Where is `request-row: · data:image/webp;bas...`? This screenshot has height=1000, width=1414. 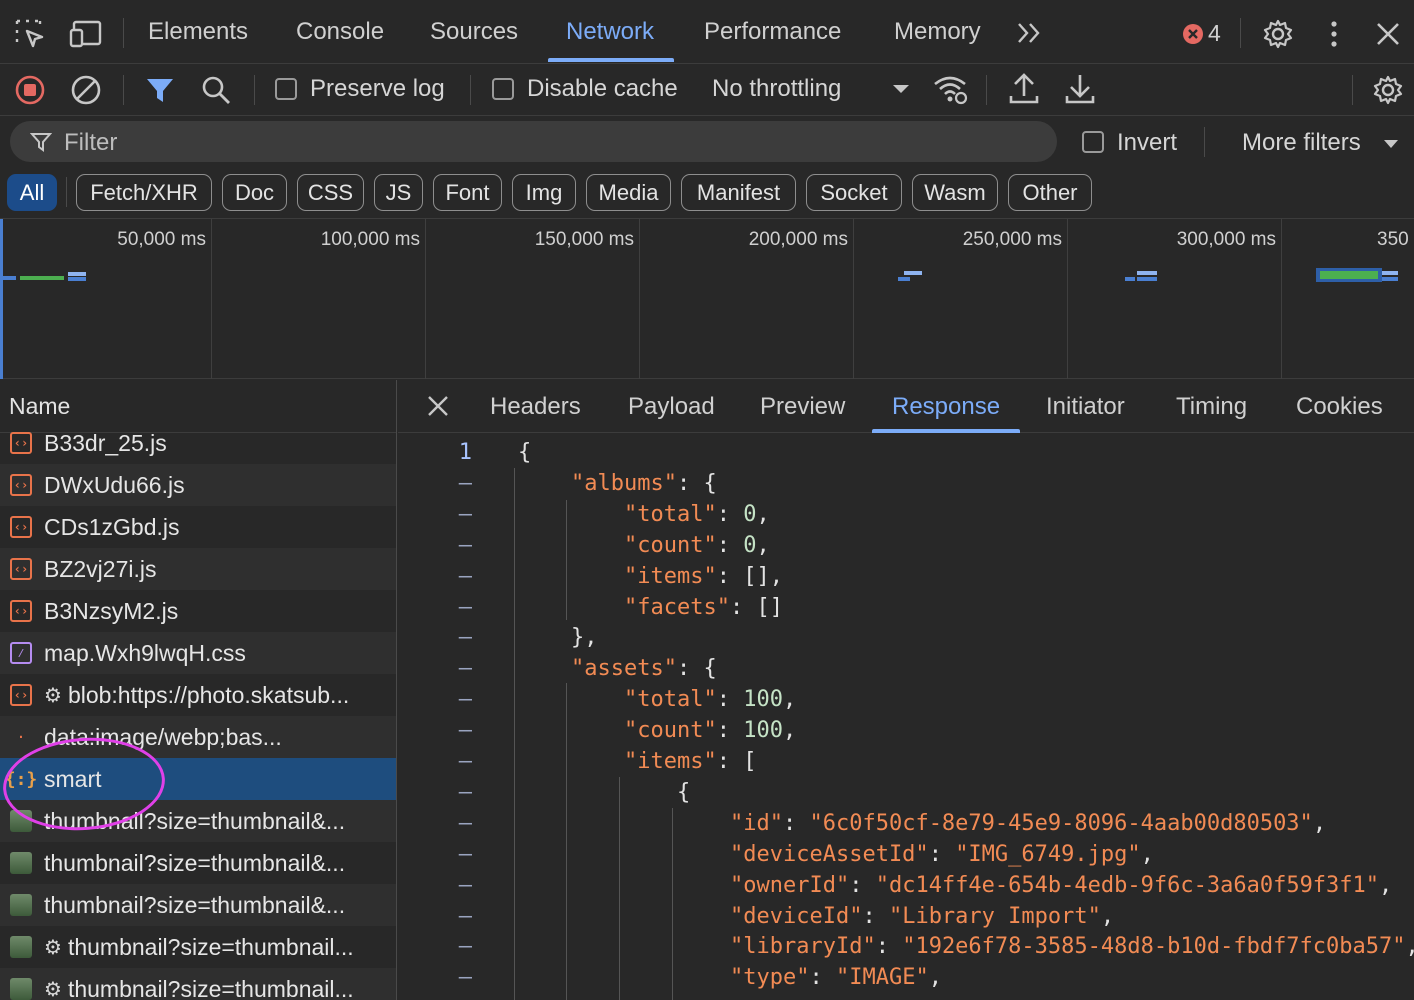
request-row: · data:image/webp;bas... is located at coordinates (198, 737).